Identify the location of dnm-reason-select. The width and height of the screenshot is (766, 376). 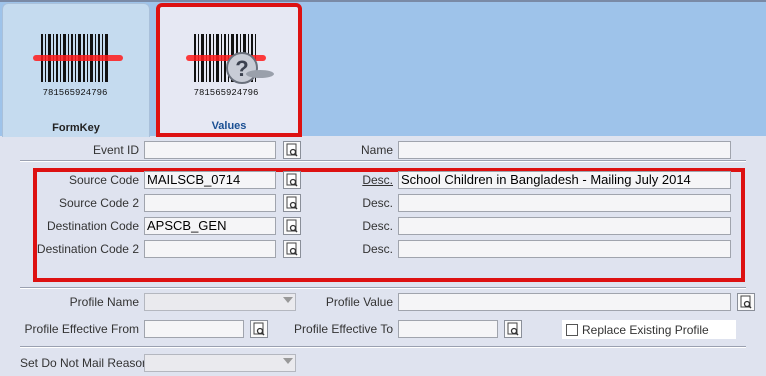
(220, 363).